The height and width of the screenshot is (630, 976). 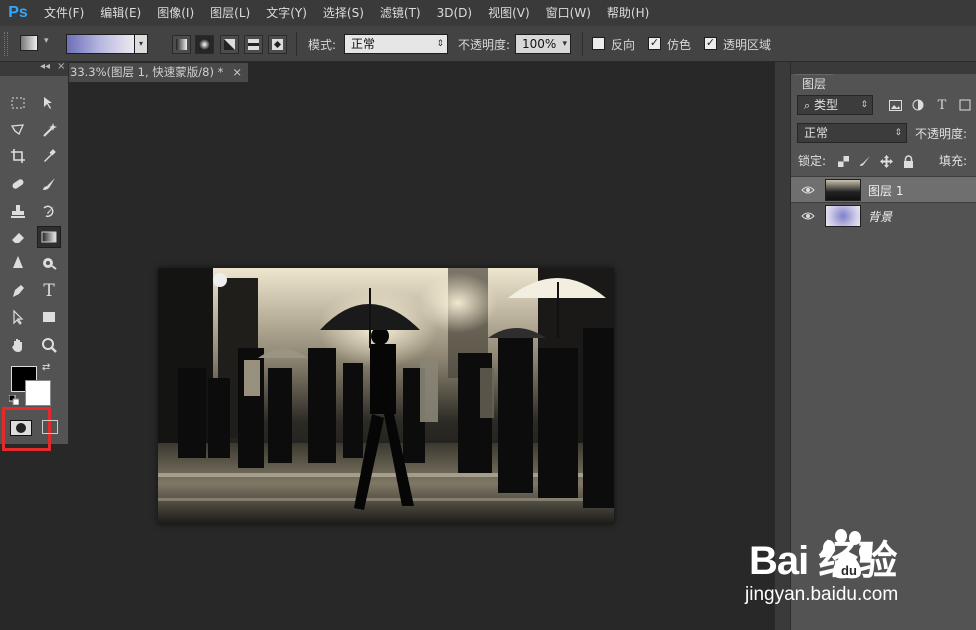 What do you see at coordinates (175, 13) in the screenshot?
I see `menu-image: 图像(I)` at bounding box center [175, 13].